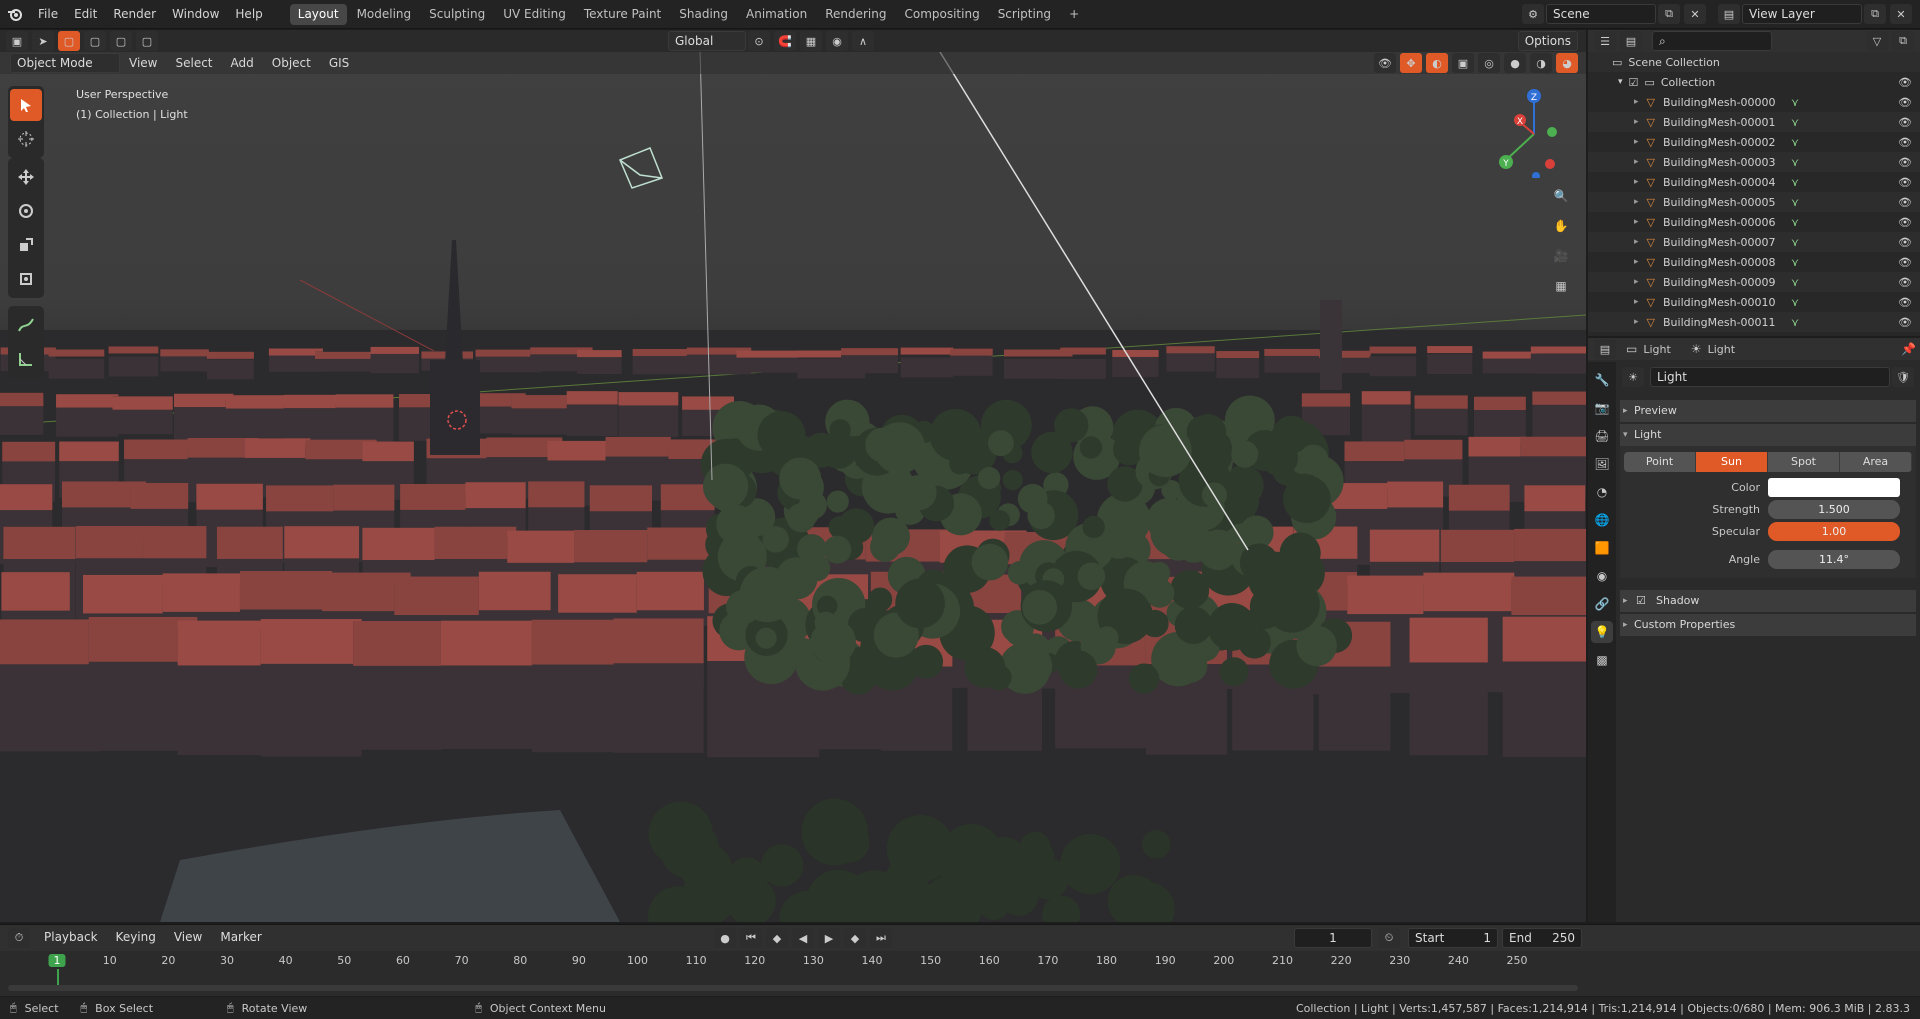  Describe the element at coordinates (1768, 601) in the screenshot. I see `shadow-panel-header: ☑ Shadow` at that location.